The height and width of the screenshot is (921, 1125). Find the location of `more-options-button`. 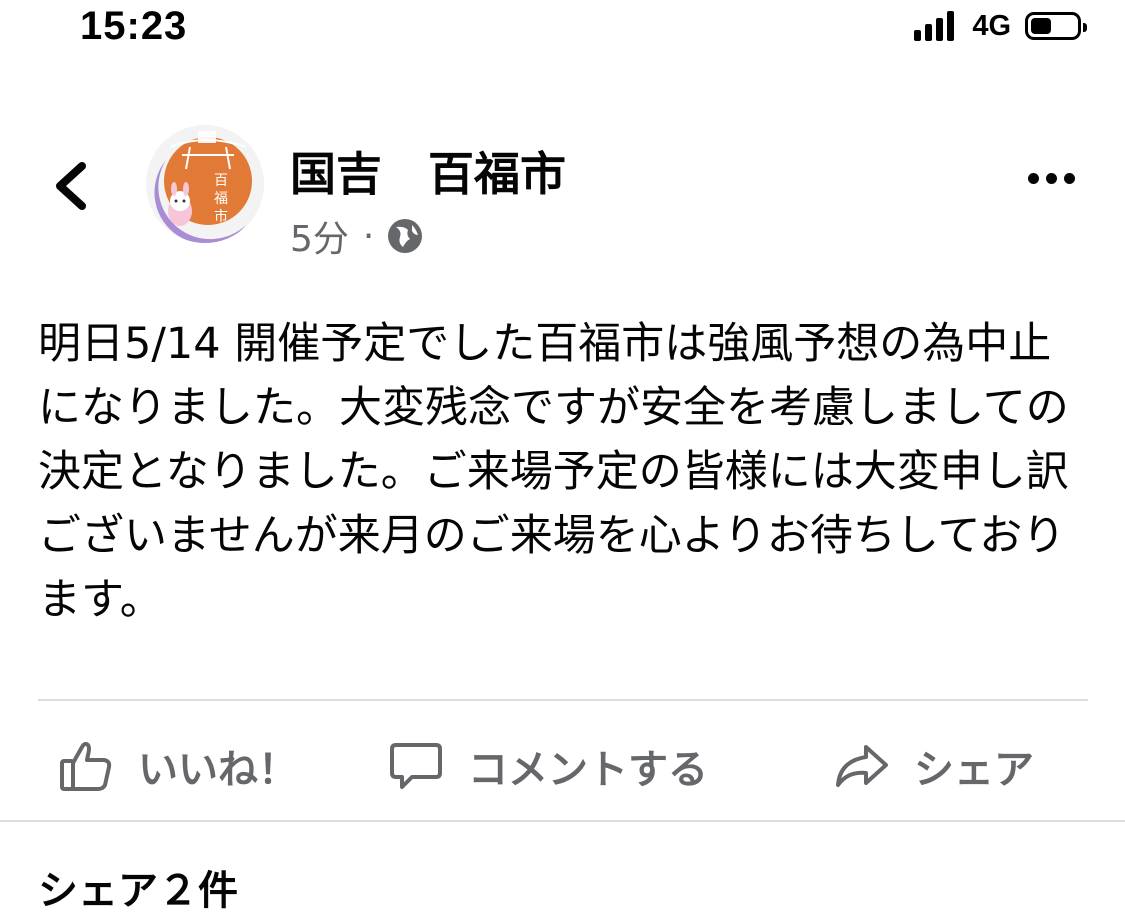

more-options-button is located at coordinates (1055, 178).